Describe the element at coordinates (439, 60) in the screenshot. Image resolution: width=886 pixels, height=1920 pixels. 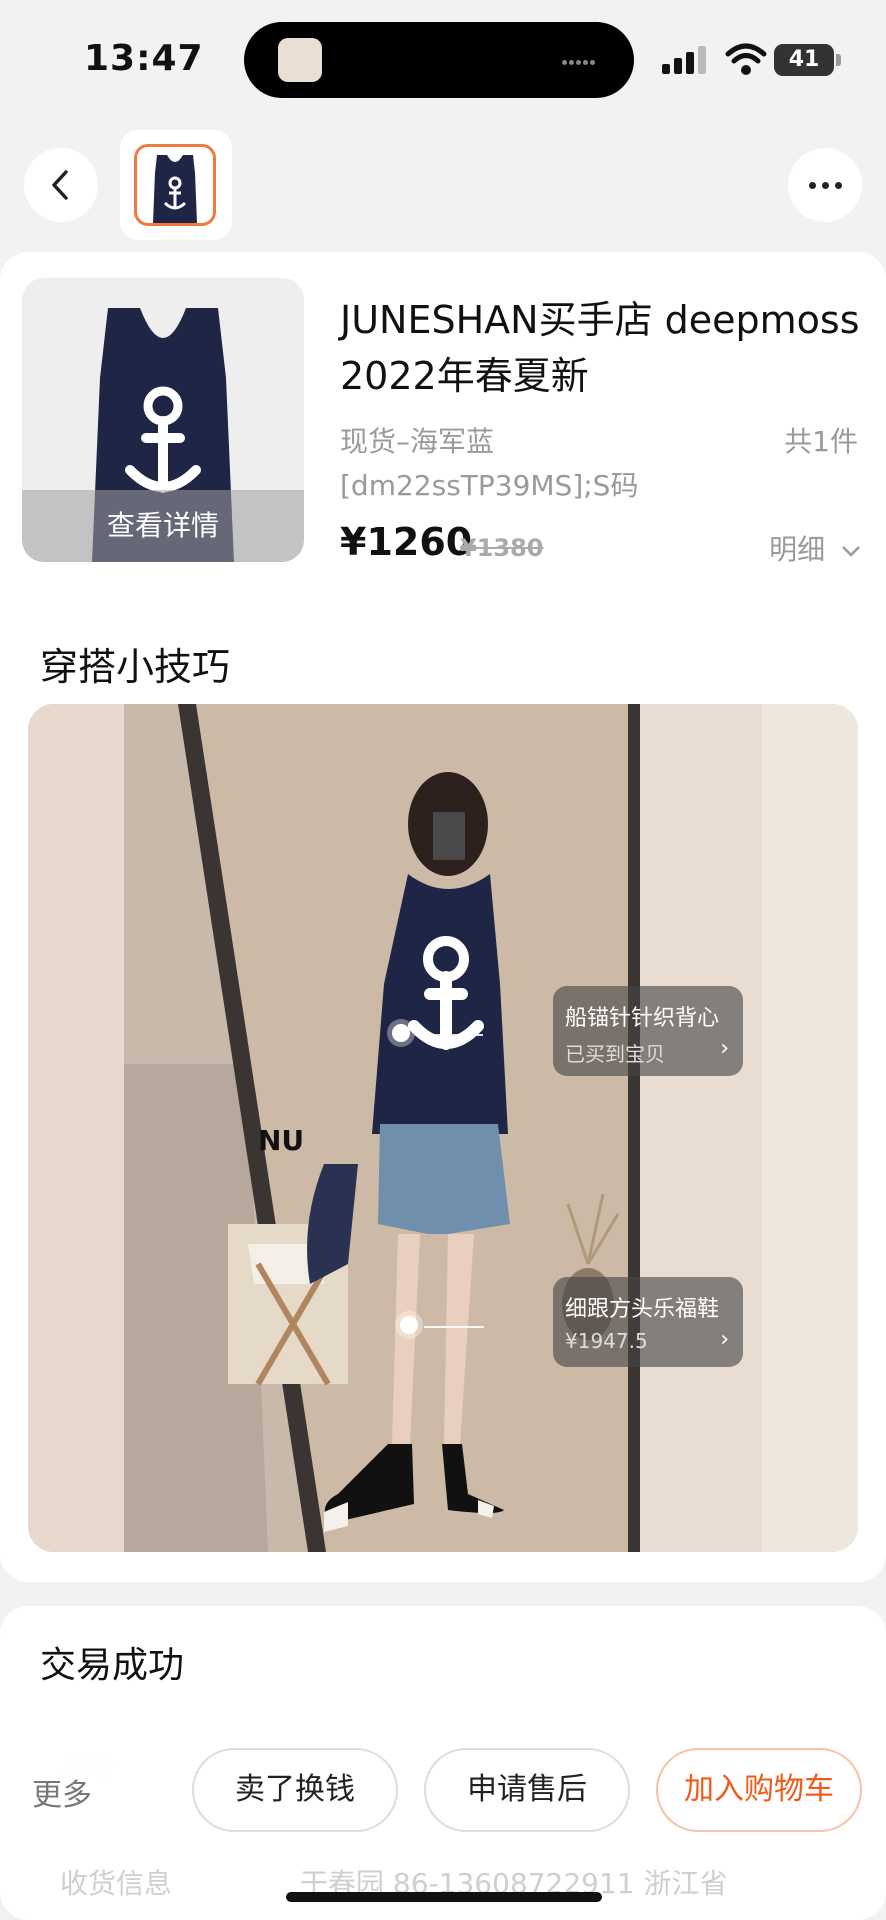
I see `dynamic-island` at that location.